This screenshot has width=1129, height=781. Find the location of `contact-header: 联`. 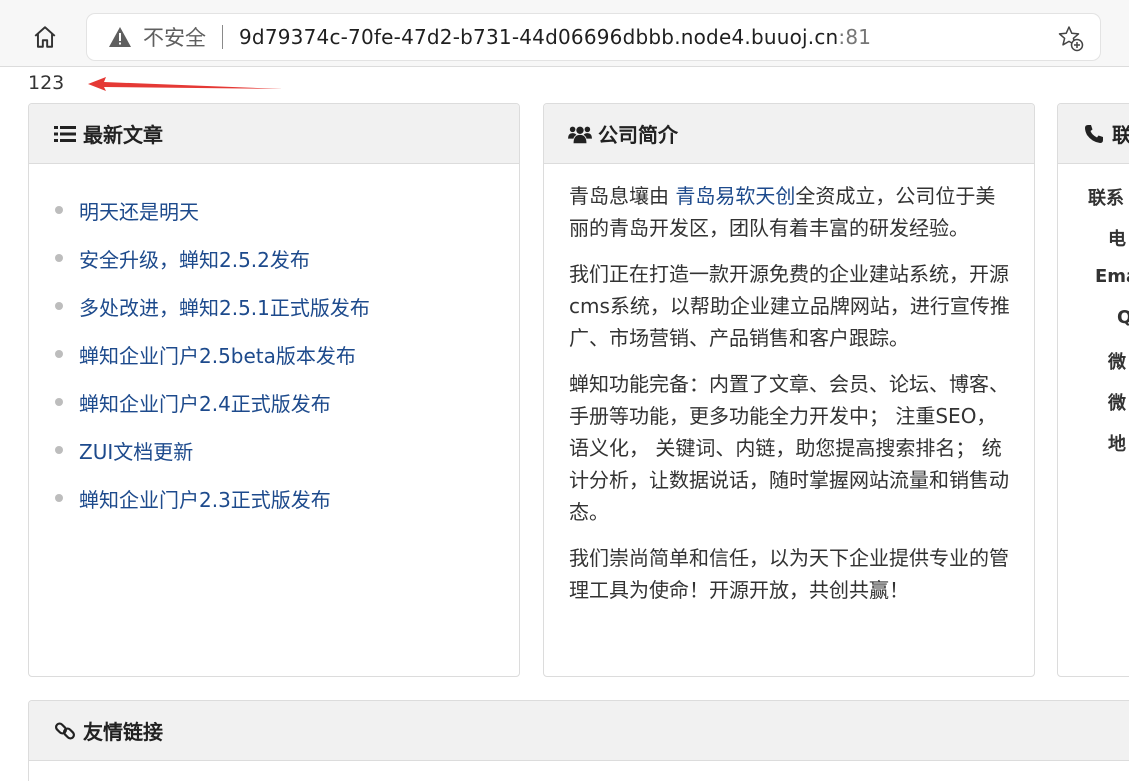

contact-header: 联 is located at coordinates (1093, 134).